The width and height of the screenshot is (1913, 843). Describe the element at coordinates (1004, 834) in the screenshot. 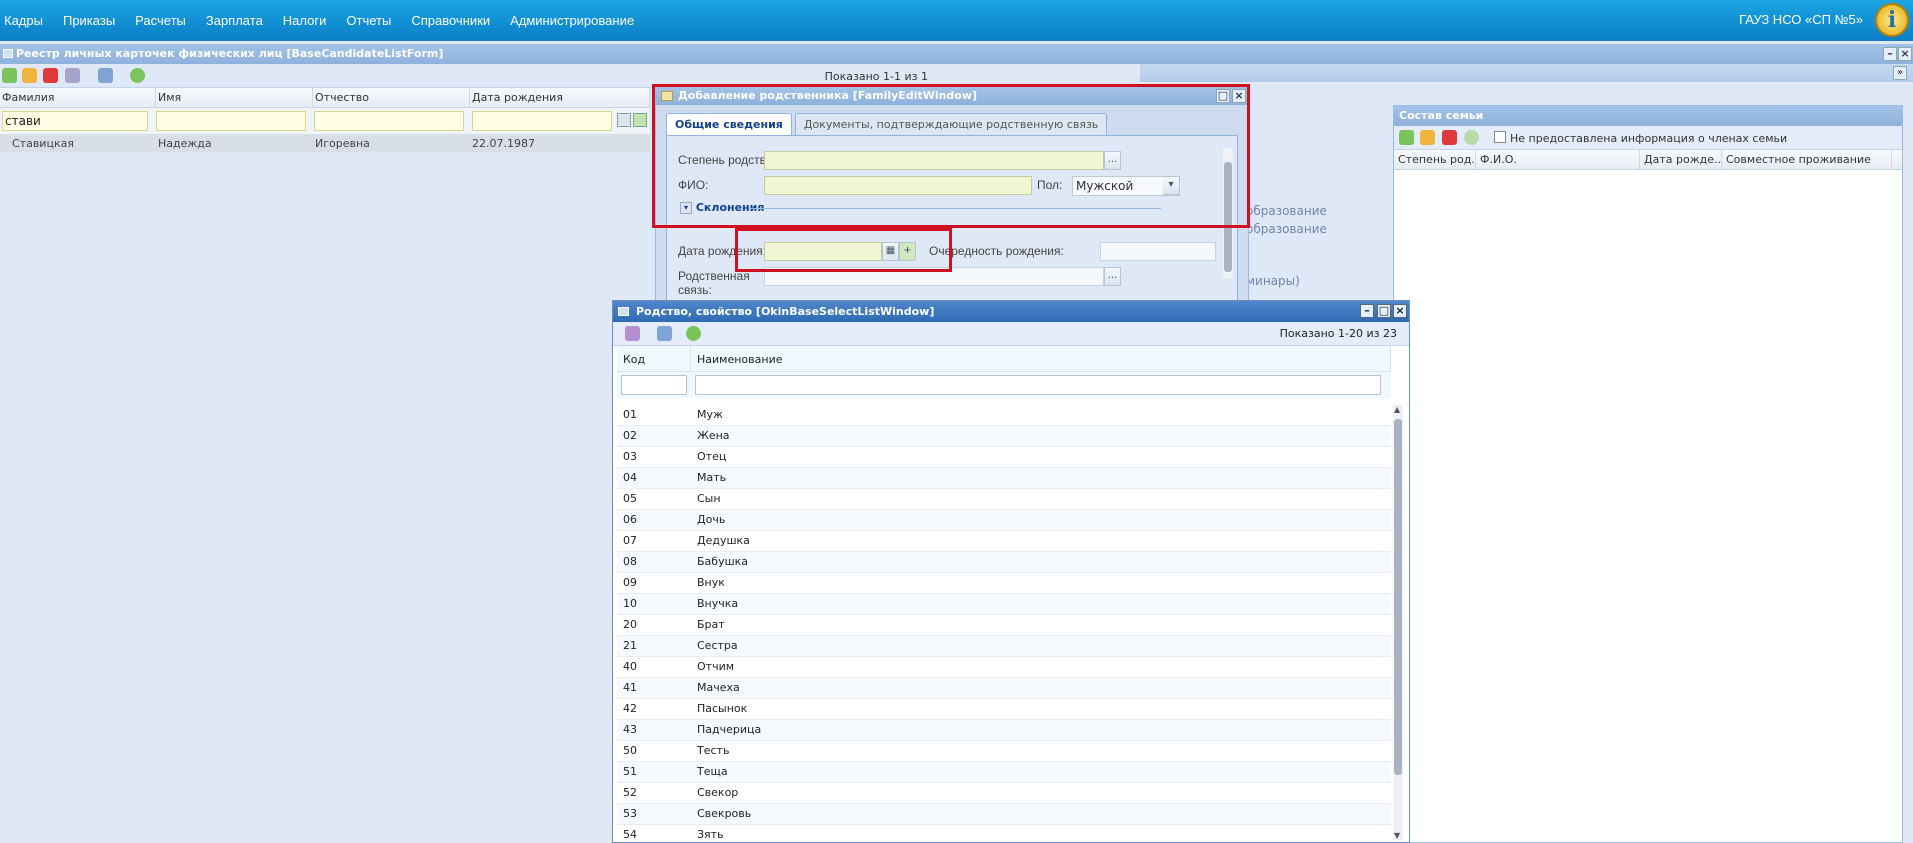

I see `list-item: 54 Зять` at that location.